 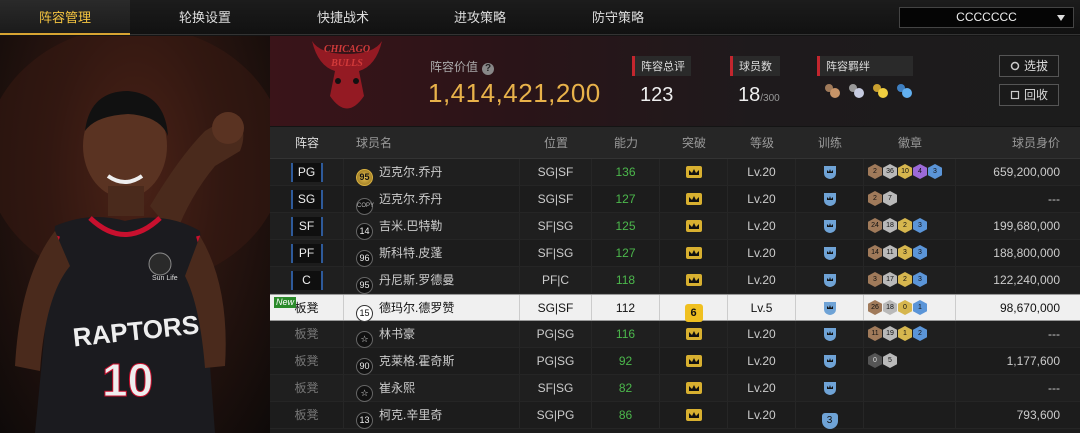 What do you see at coordinates (432, 308) in the screenshot?
I see `player-name-cell: 15 德玛尔.德罗赞` at bounding box center [432, 308].